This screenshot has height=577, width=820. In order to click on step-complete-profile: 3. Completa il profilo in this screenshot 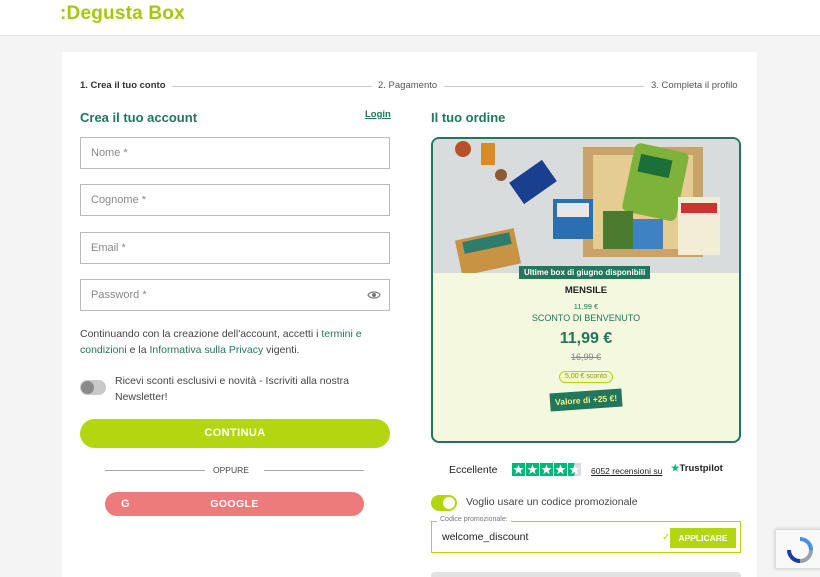, I will do `click(694, 85)`.